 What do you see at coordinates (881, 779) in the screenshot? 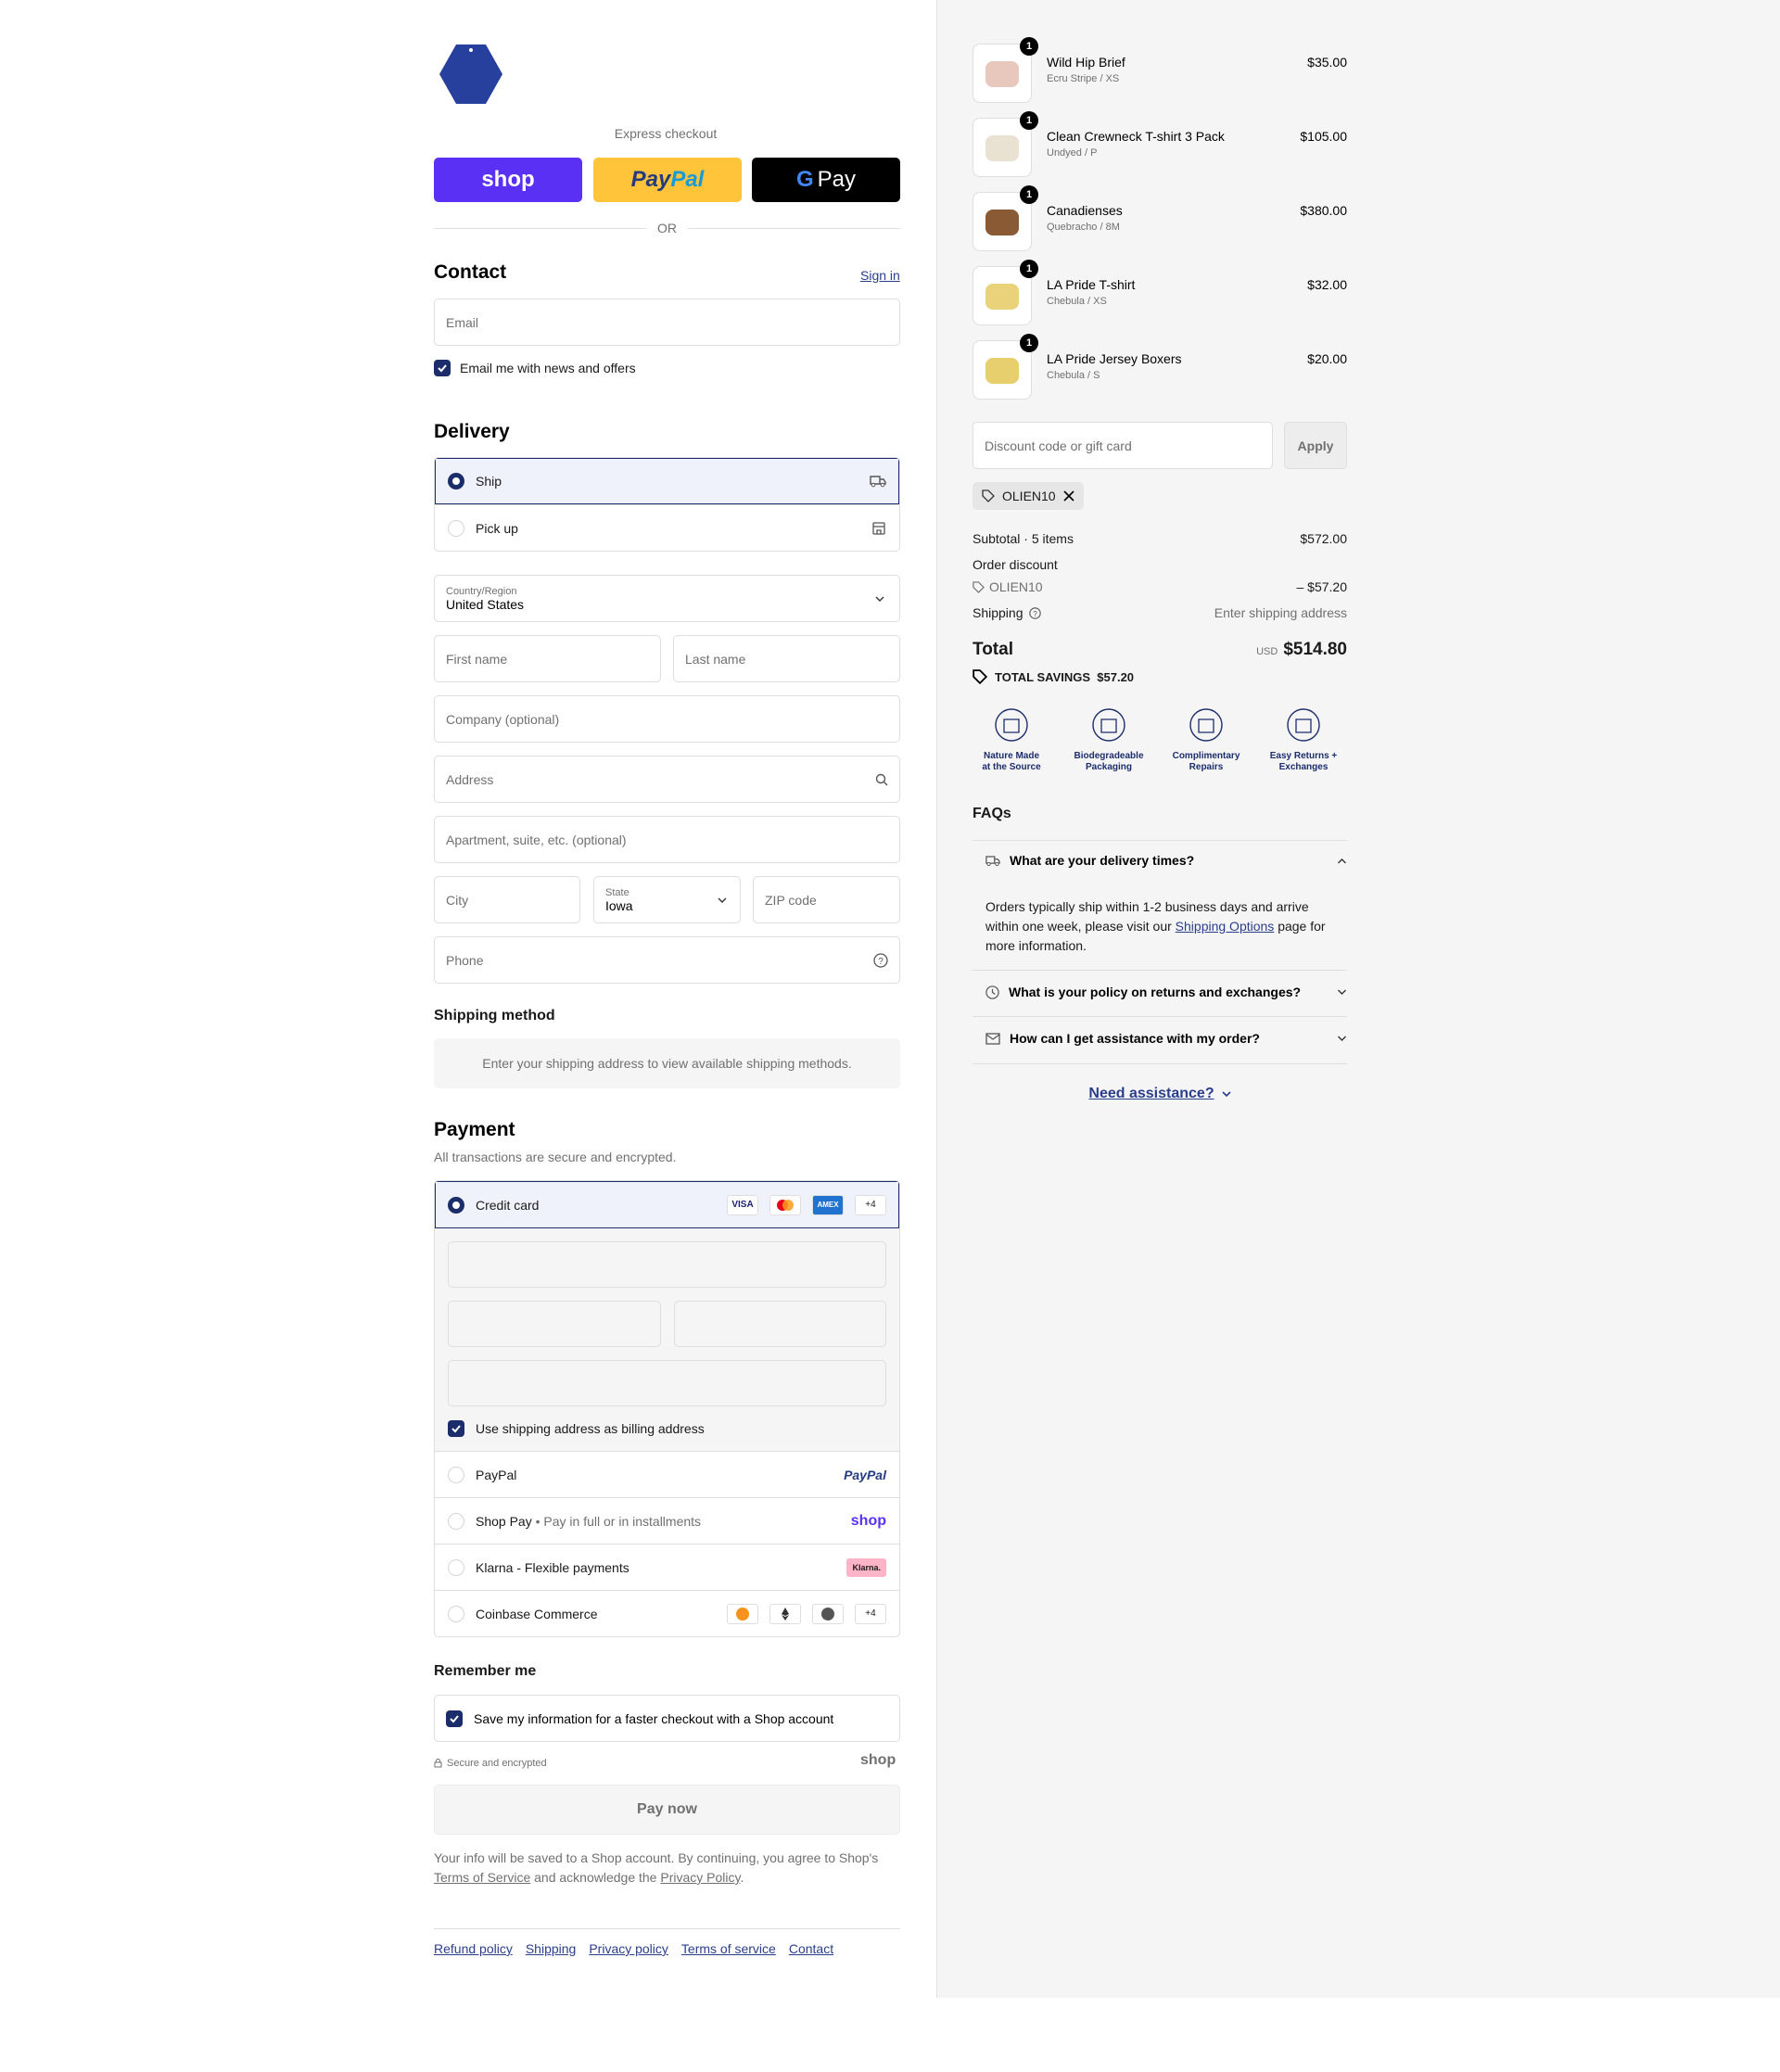
I see `search-icon` at bounding box center [881, 779].